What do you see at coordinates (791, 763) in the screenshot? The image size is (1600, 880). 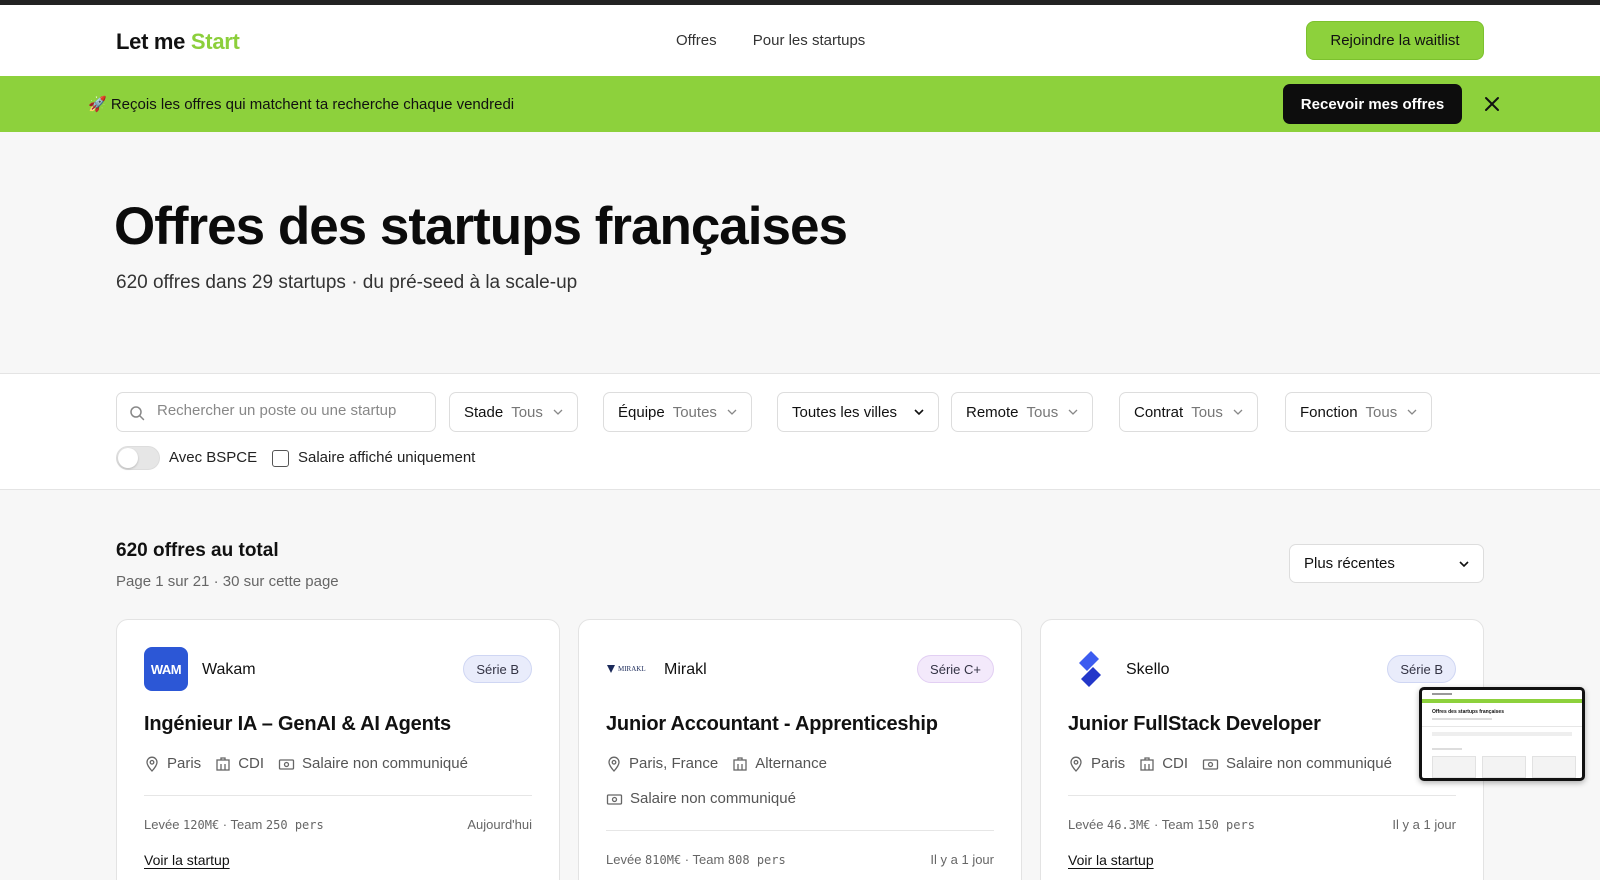 I see `job-contract: Alternance` at bounding box center [791, 763].